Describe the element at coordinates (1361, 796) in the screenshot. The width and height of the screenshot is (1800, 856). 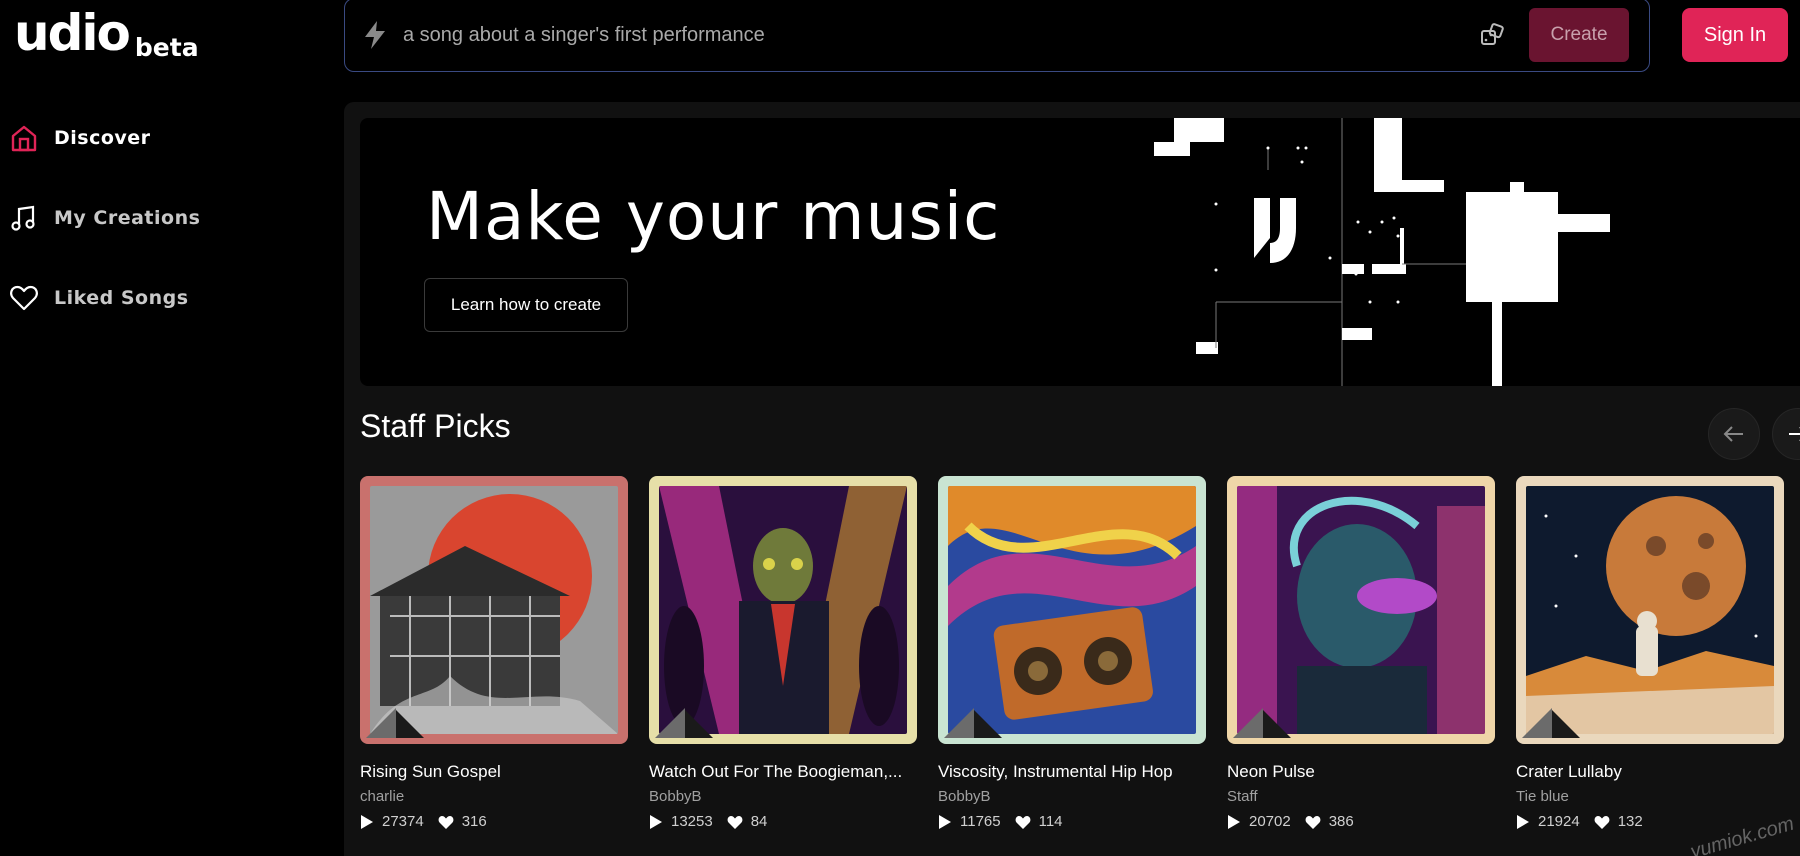
I see `song-author: Staff` at that location.